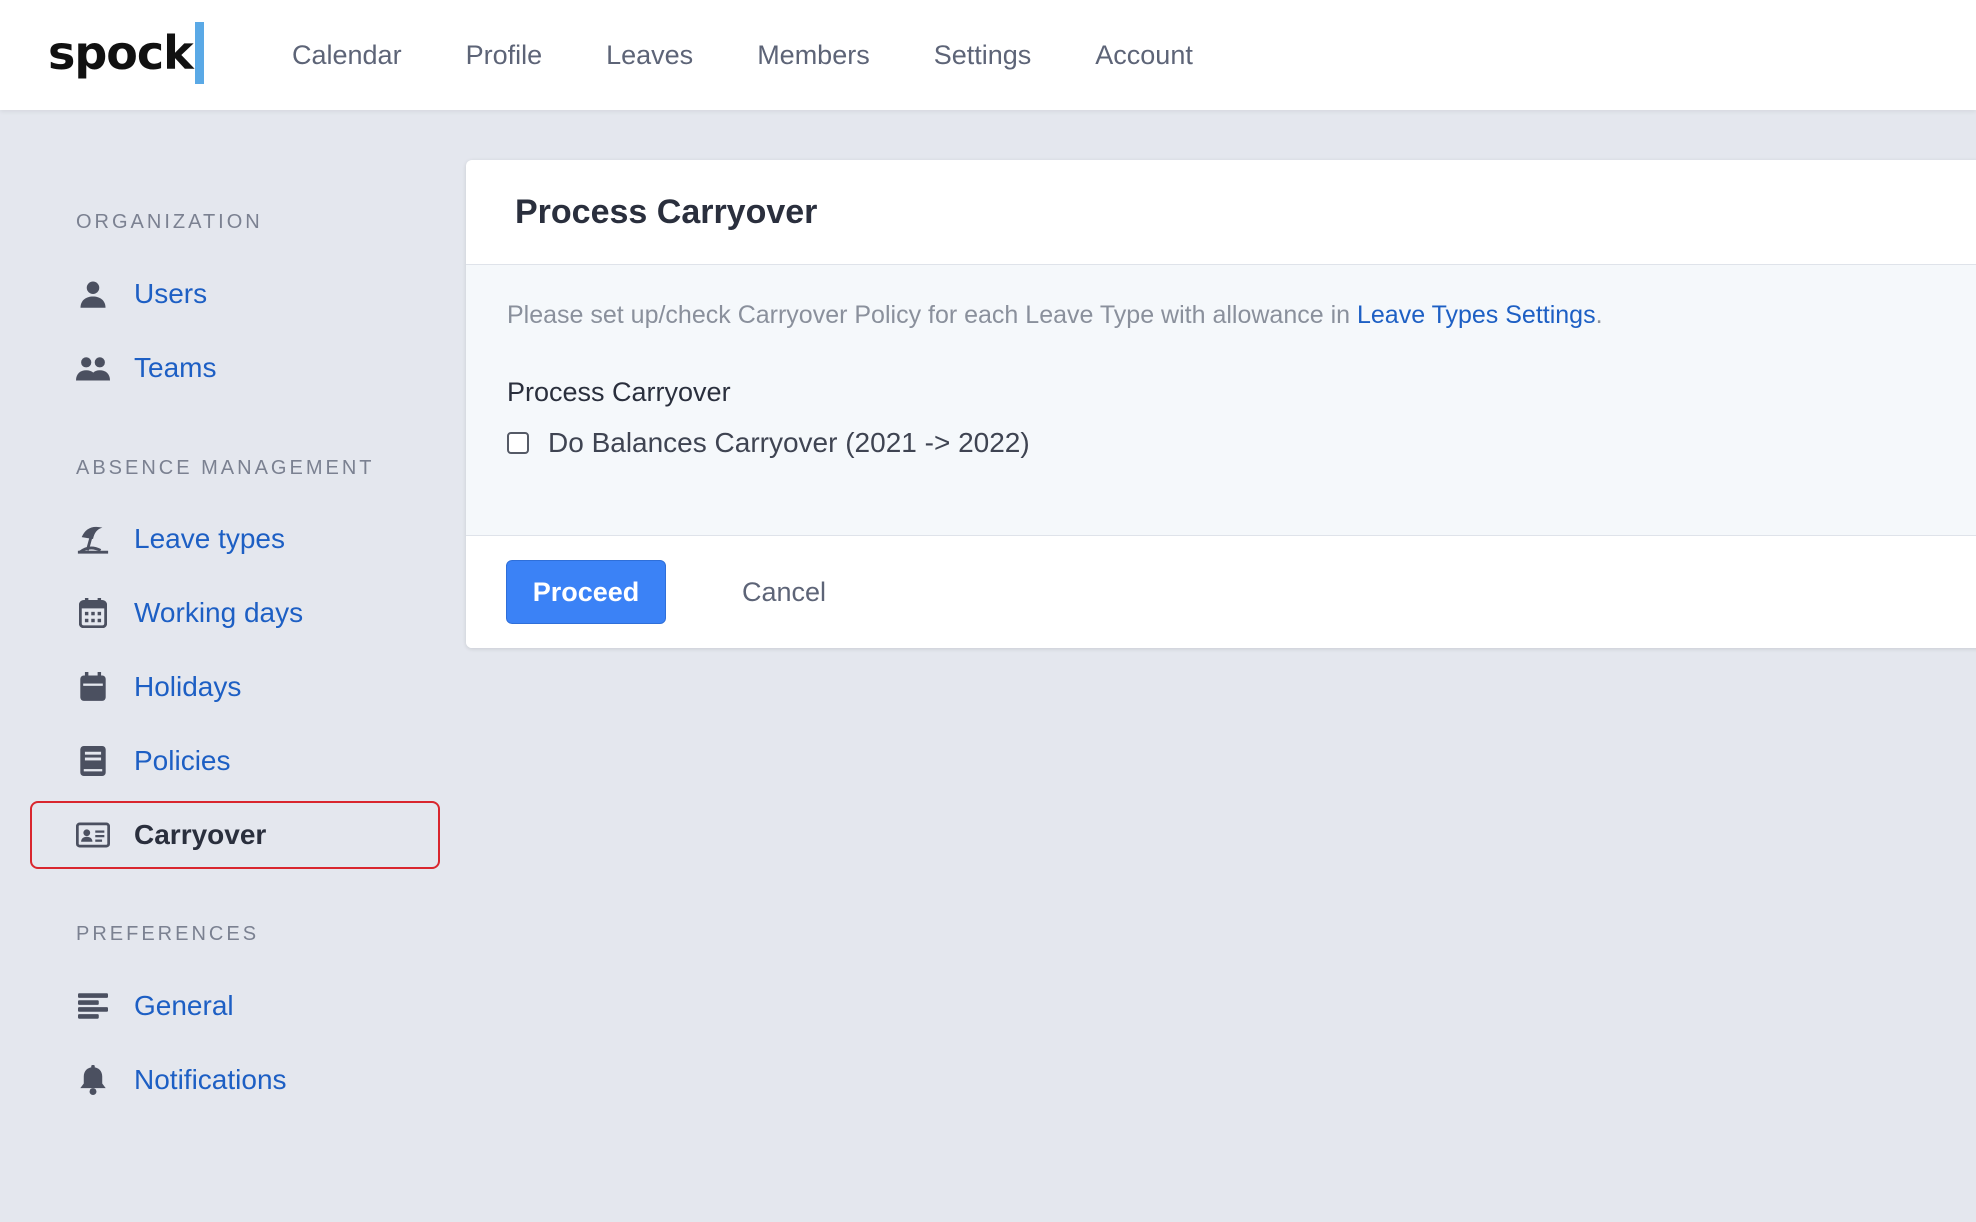 This screenshot has width=1976, height=1222. What do you see at coordinates (235, 368) in the screenshot?
I see `sidebar-item-teams: Teams` at bounding box center [235, 368].